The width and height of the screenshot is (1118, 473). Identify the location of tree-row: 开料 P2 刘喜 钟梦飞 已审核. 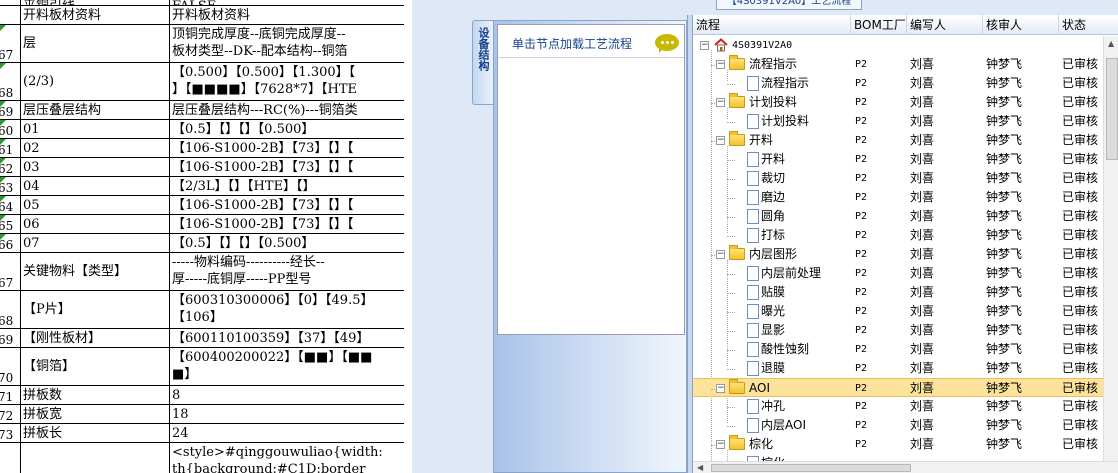
(898, 159).